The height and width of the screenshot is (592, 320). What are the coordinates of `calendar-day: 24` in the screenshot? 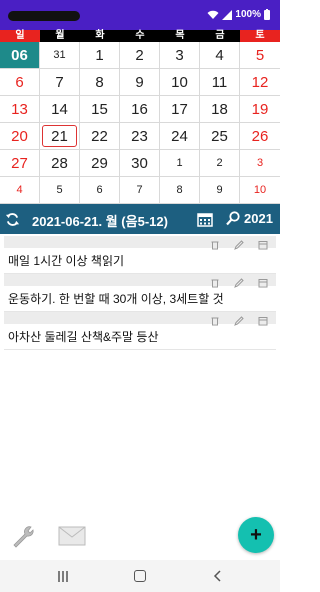 It's located at (180, 136).